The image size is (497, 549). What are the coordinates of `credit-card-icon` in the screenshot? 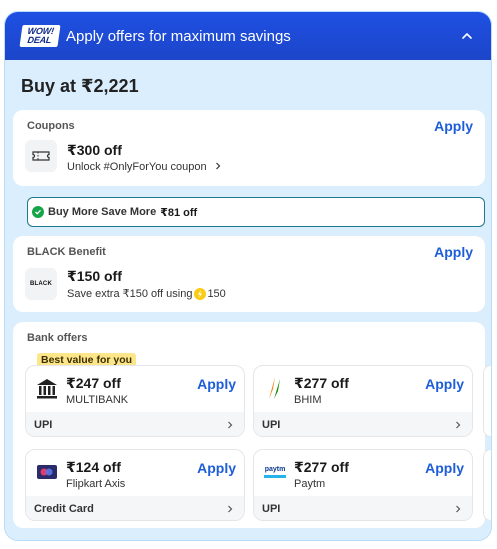 It's located at (47, 472).